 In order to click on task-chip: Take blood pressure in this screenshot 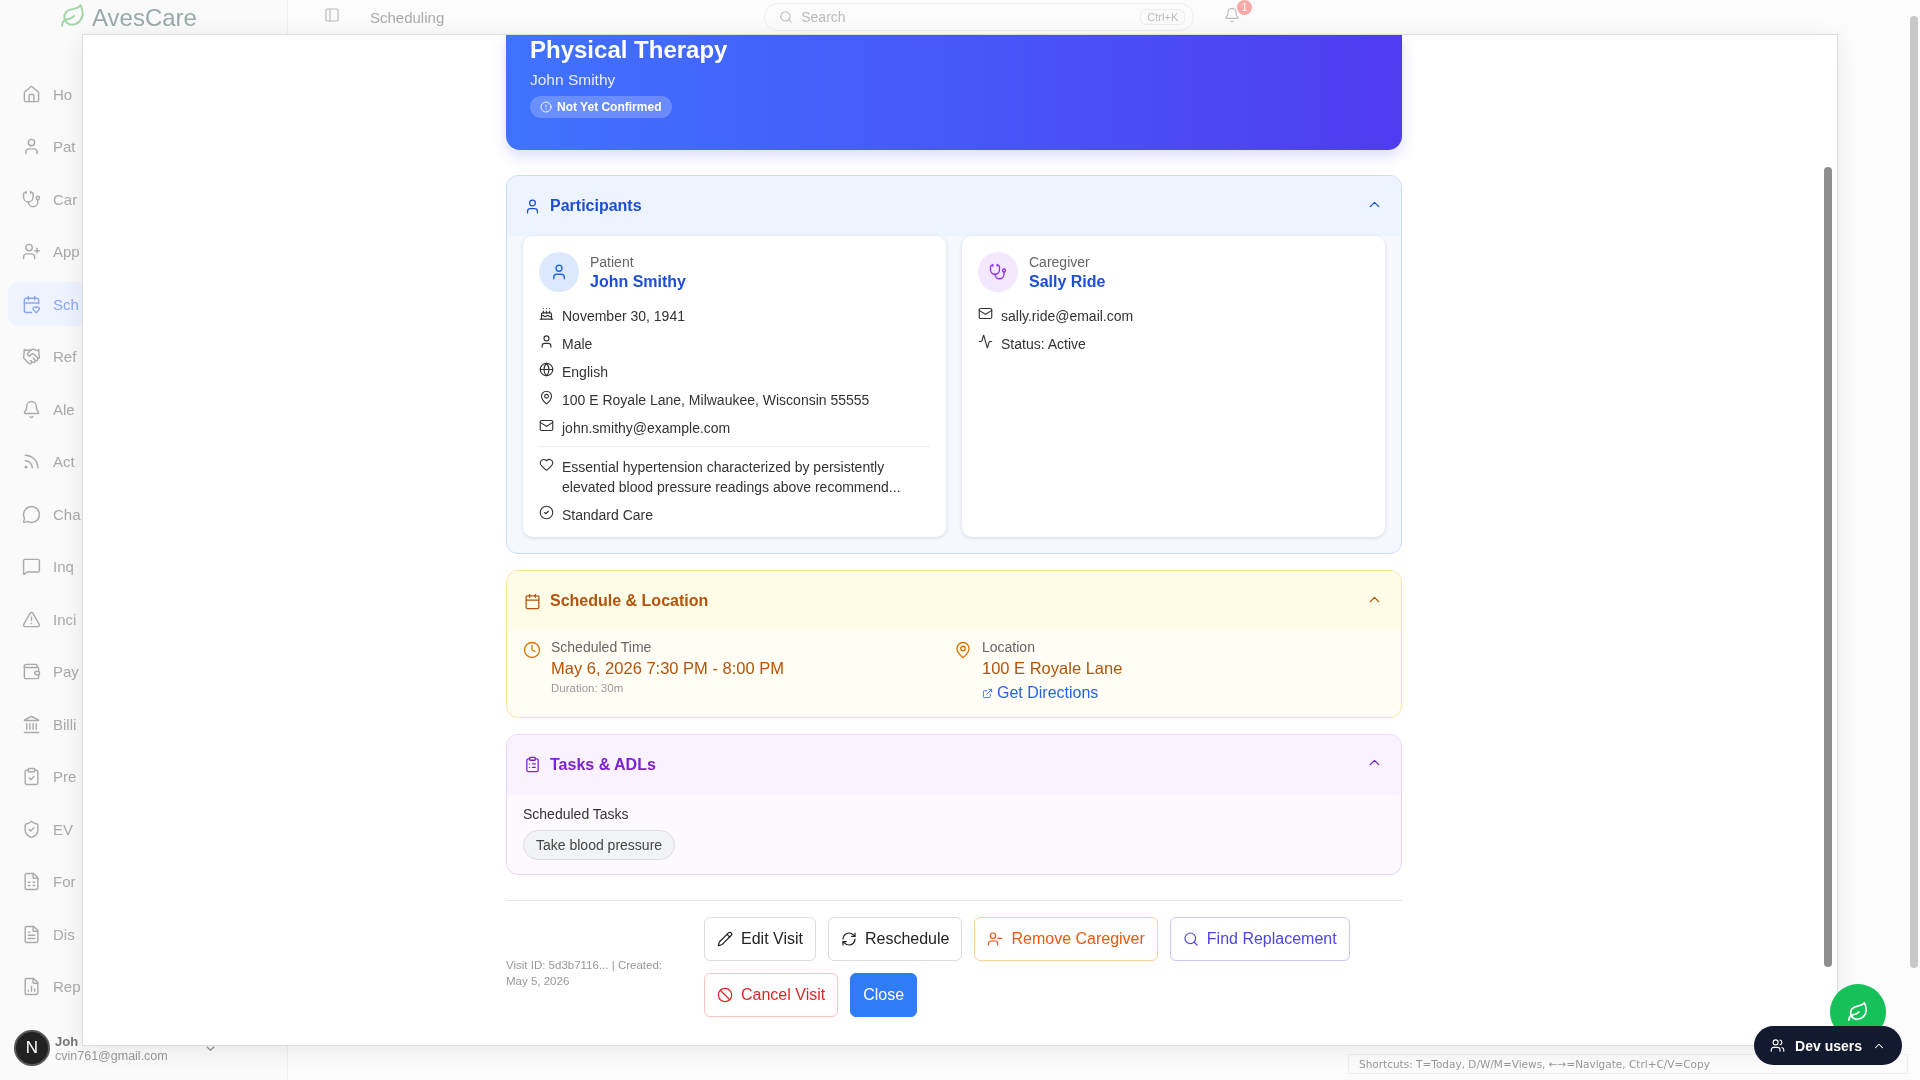, I will do `click(599, 844)`.